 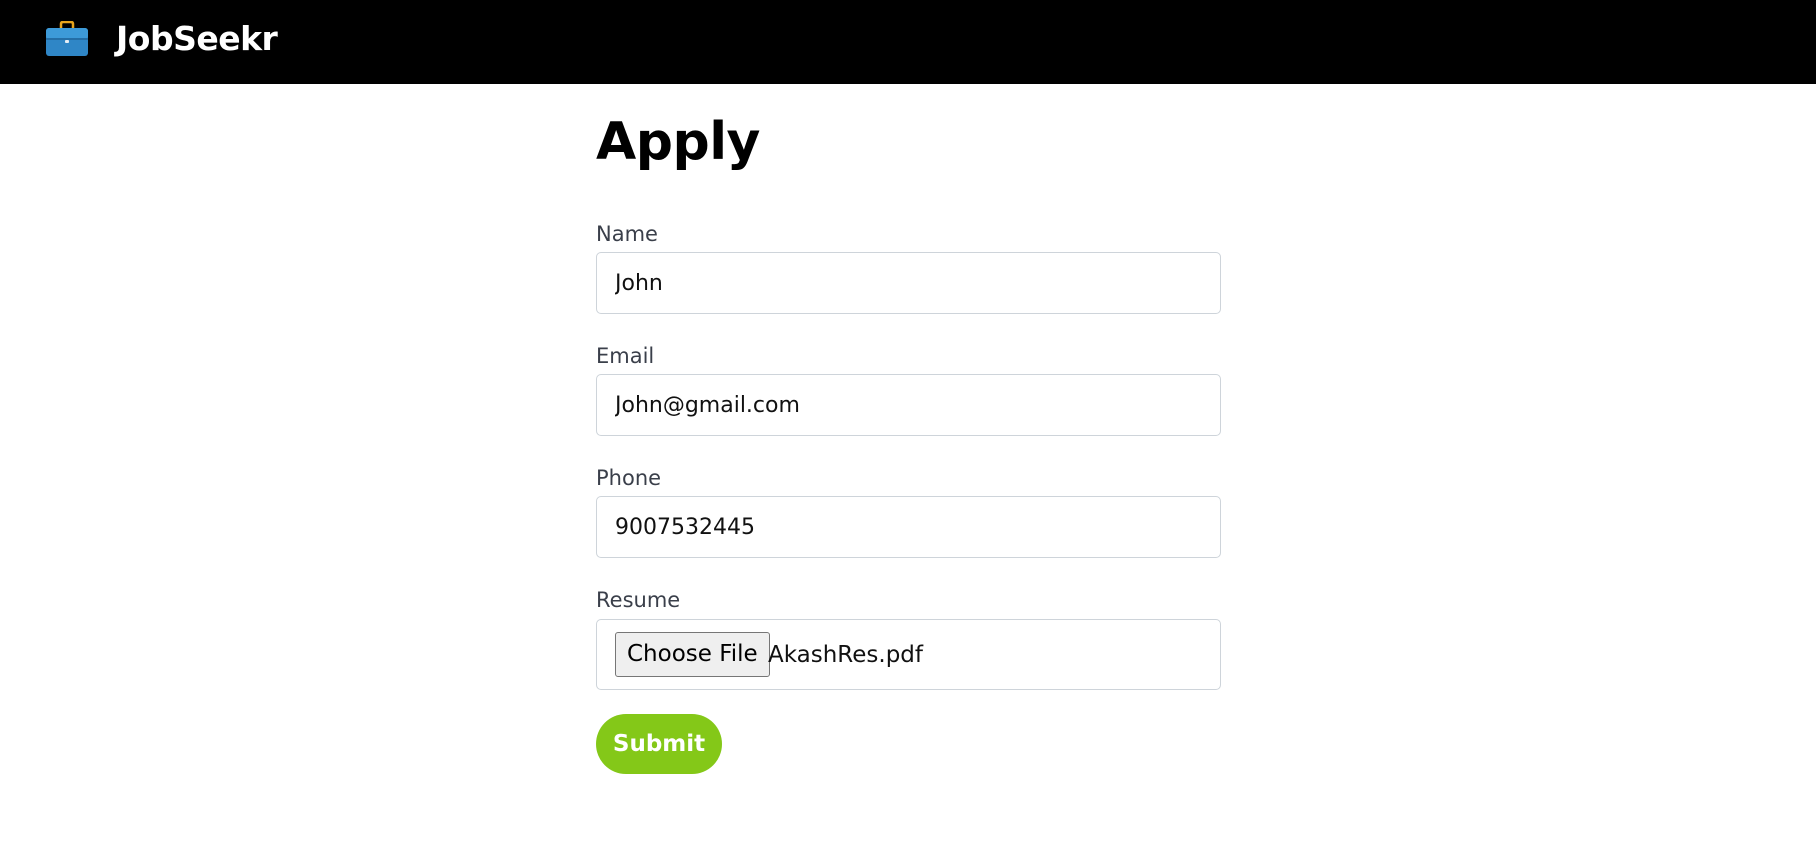 What do you see at coordinates (627, 234) in the screenshot?
I see `name-label: Name` at bounding box center [627, 234].